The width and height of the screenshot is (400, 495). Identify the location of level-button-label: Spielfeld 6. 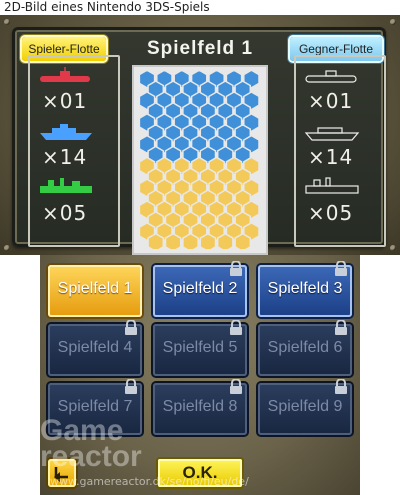
(305, 347).